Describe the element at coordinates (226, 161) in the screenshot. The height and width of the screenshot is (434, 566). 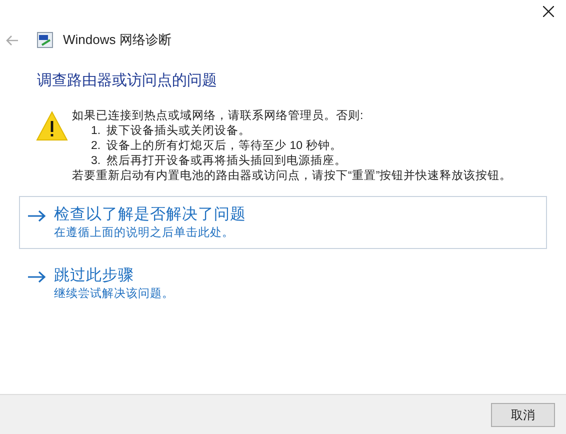
I see `step-text: 然后再打开设备或再将插头插回到电源插座。` at that location.